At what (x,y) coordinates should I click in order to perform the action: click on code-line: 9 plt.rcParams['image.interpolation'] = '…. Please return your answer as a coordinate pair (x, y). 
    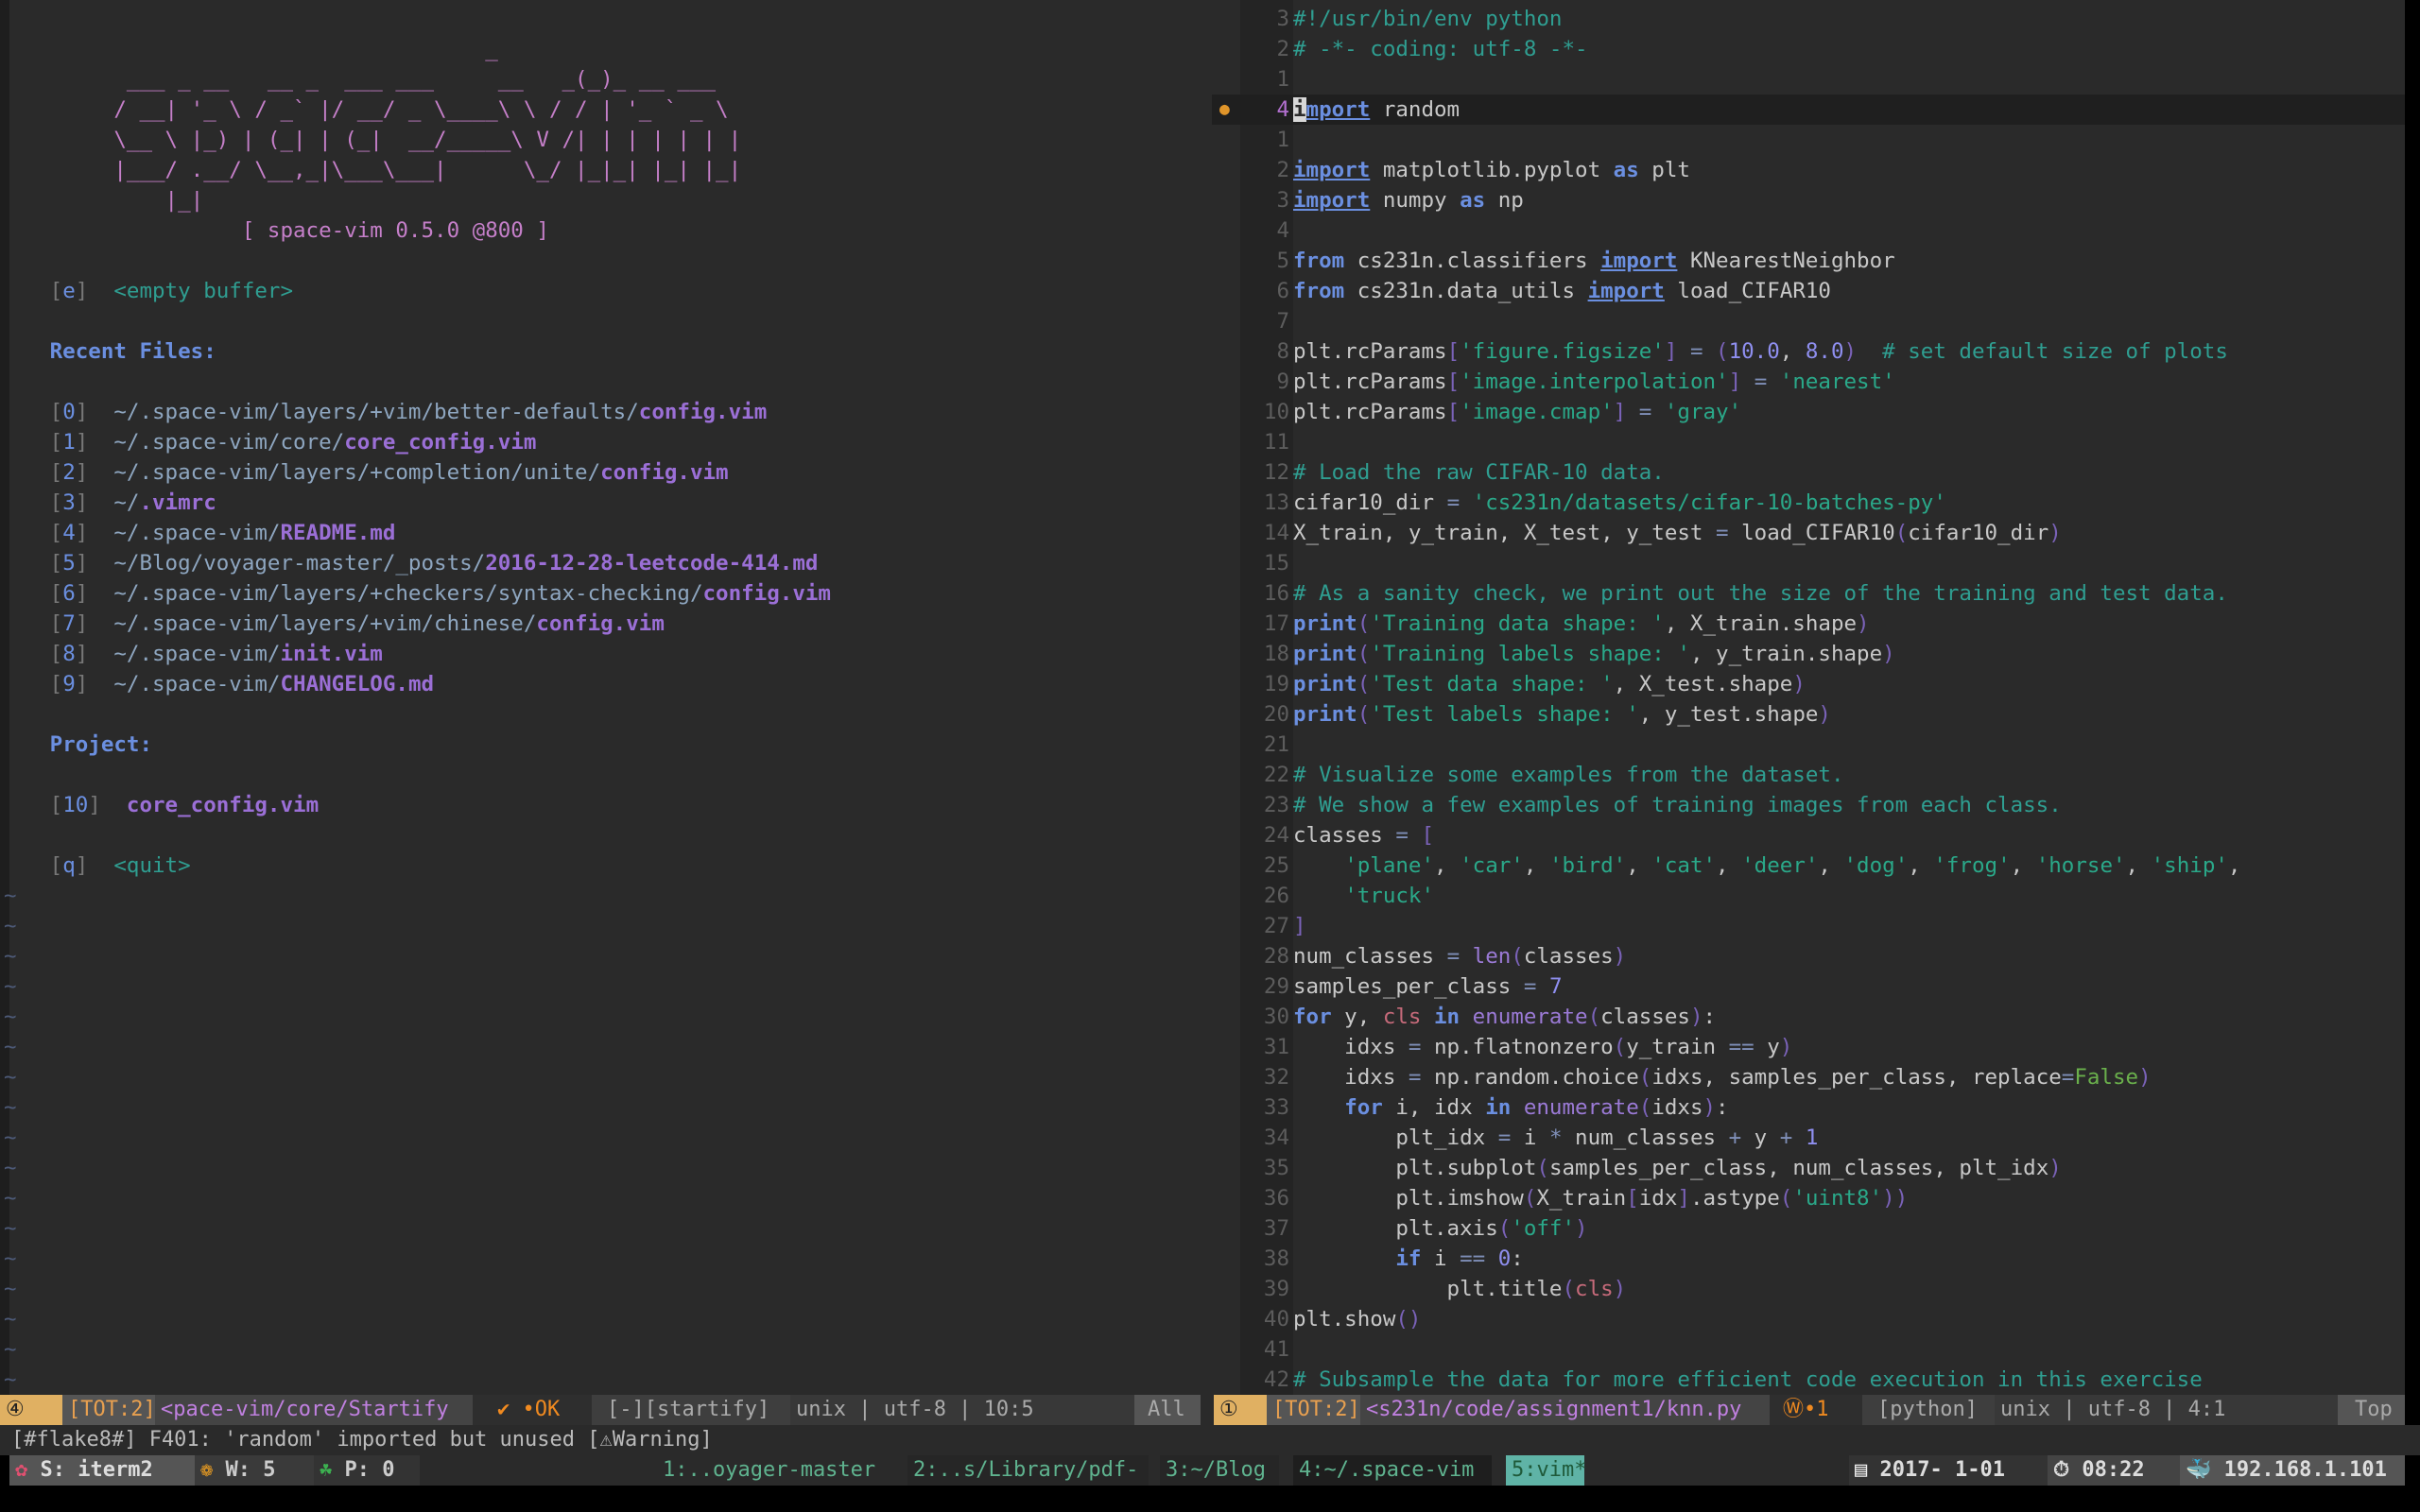
    Looking at the image, I should click on (1808, 382).